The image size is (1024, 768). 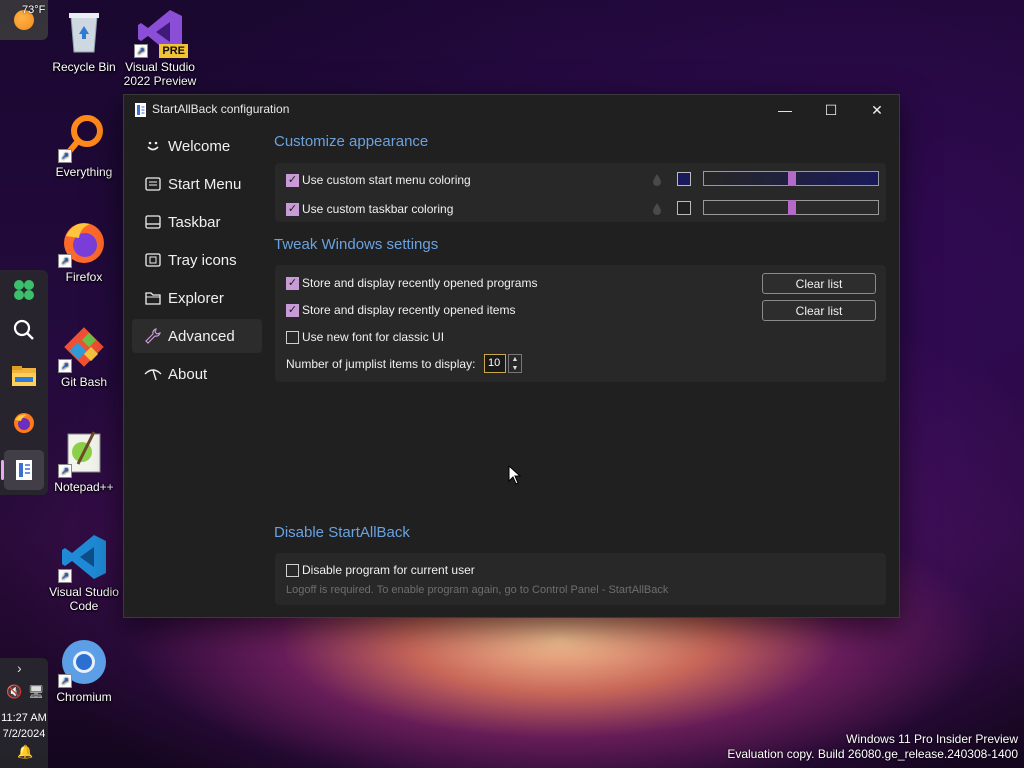 I want to click on sidebar-item-explorer: Explorer, so click(x=197, y=298).